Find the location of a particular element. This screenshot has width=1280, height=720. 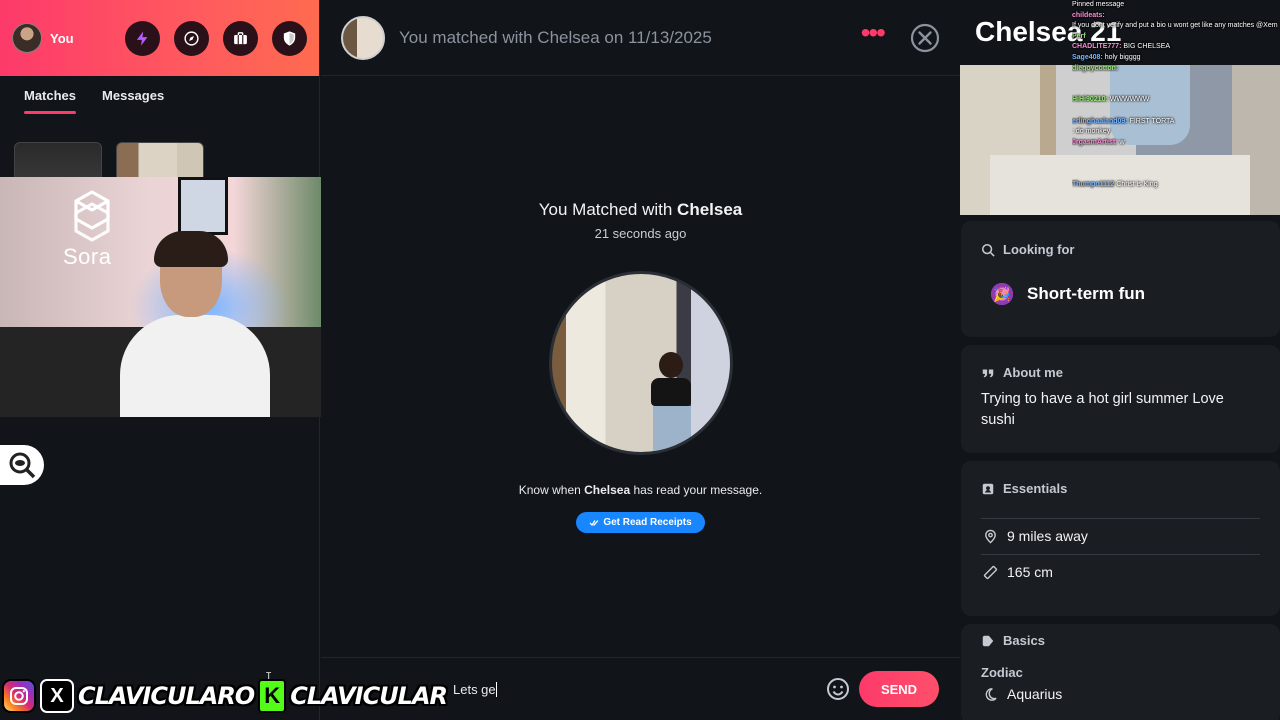

wall-frame is located at coordinates (203, 206).